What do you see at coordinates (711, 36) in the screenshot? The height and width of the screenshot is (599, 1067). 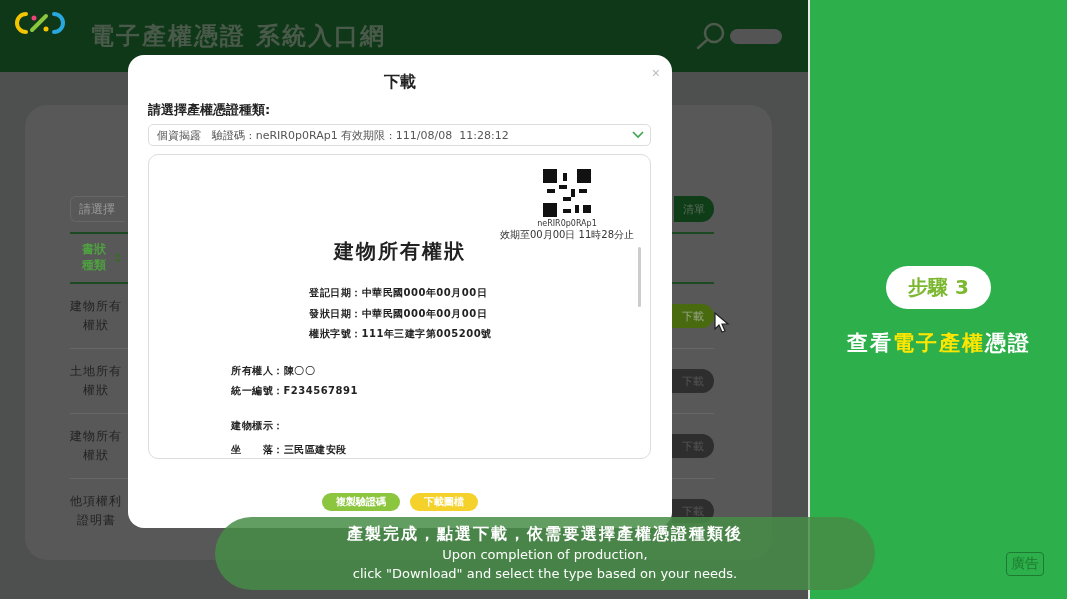 I see `search-icon` at bounding box center [711, 36].